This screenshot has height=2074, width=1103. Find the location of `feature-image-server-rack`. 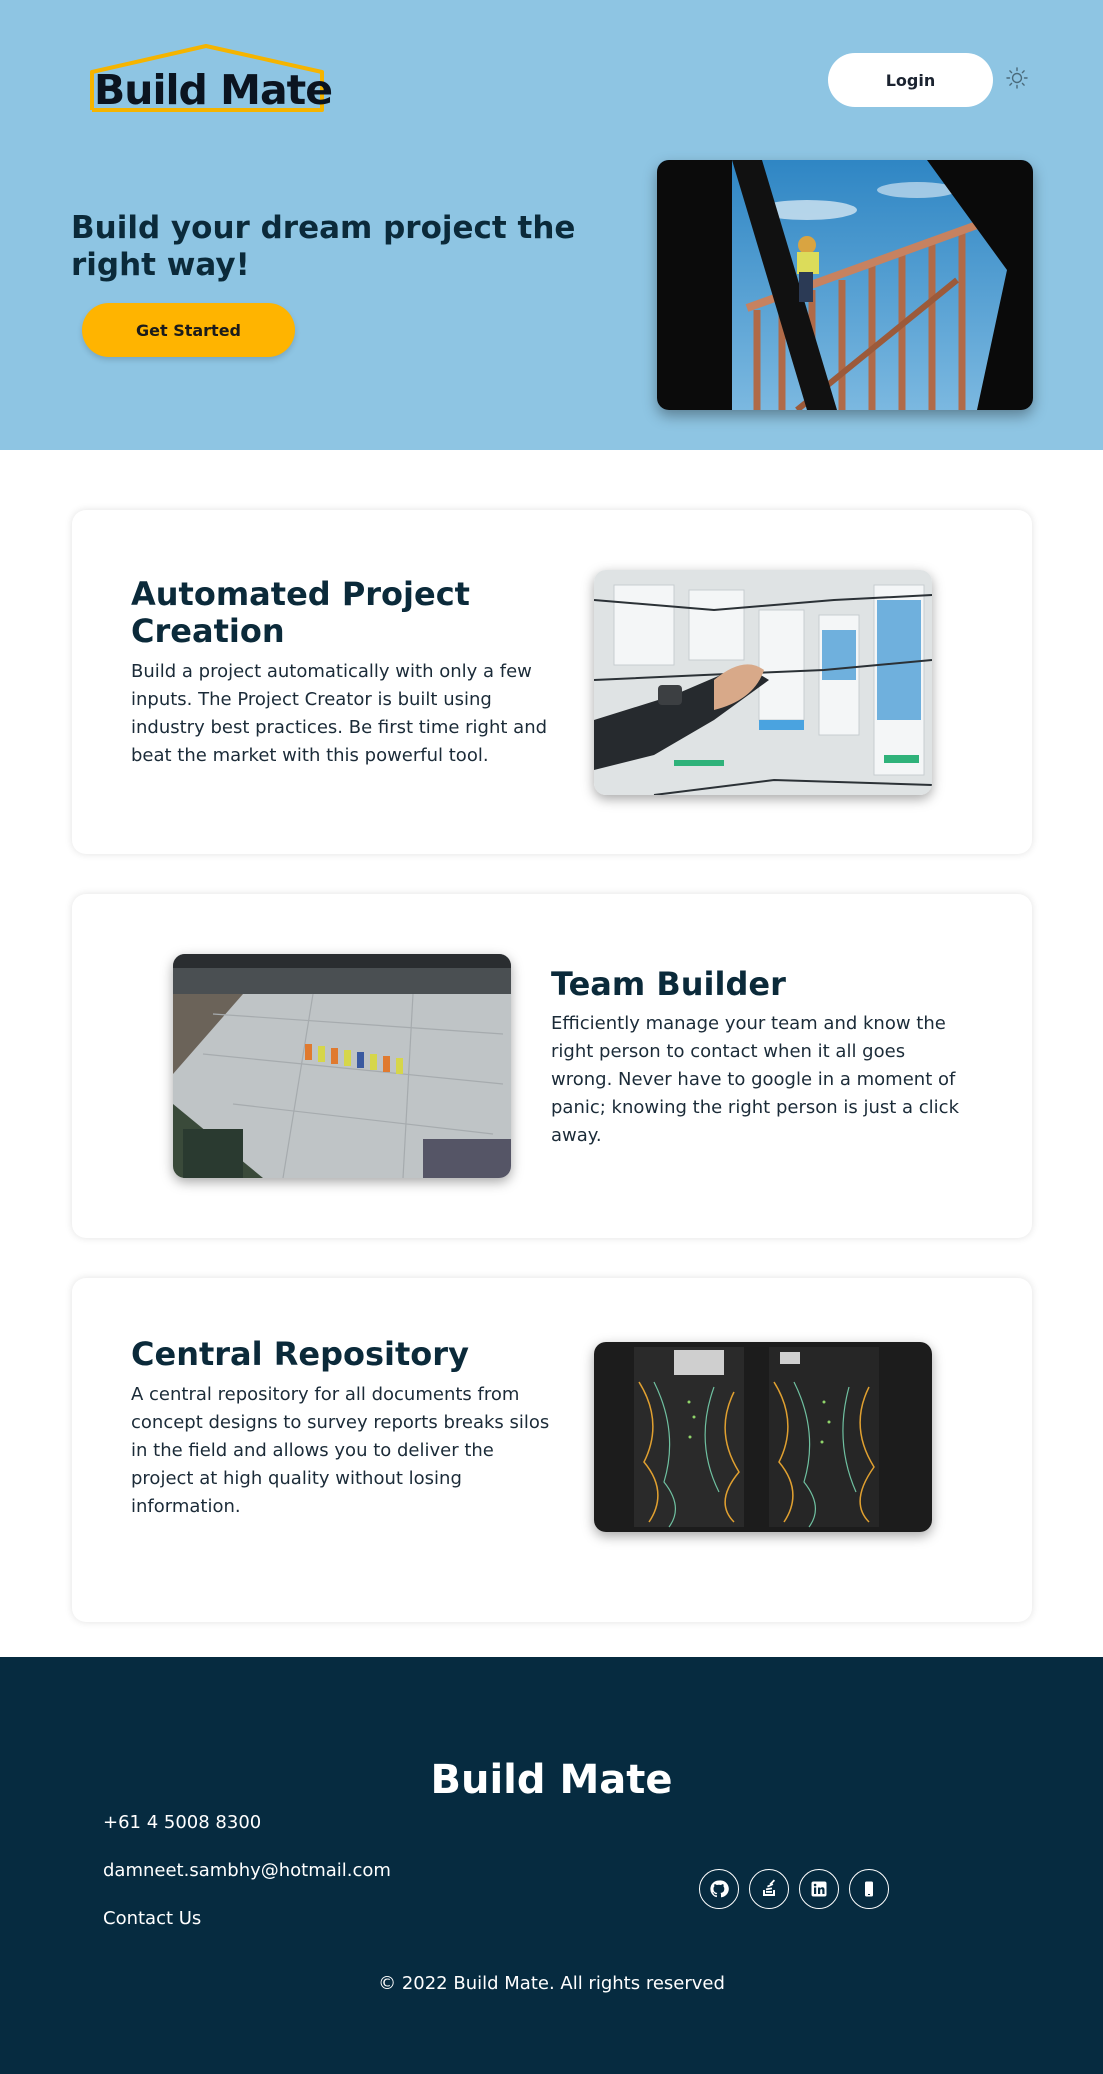

feature-image-server-rack is located at coordinates (763, 1437).